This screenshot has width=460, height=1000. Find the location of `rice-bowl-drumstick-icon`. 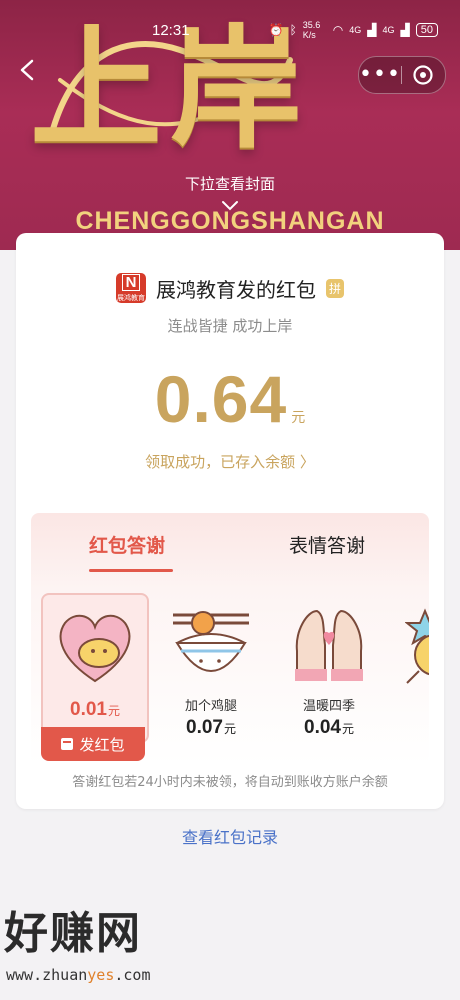

rice-bowl-drumstick-icon is located at coordinates (211, 641).